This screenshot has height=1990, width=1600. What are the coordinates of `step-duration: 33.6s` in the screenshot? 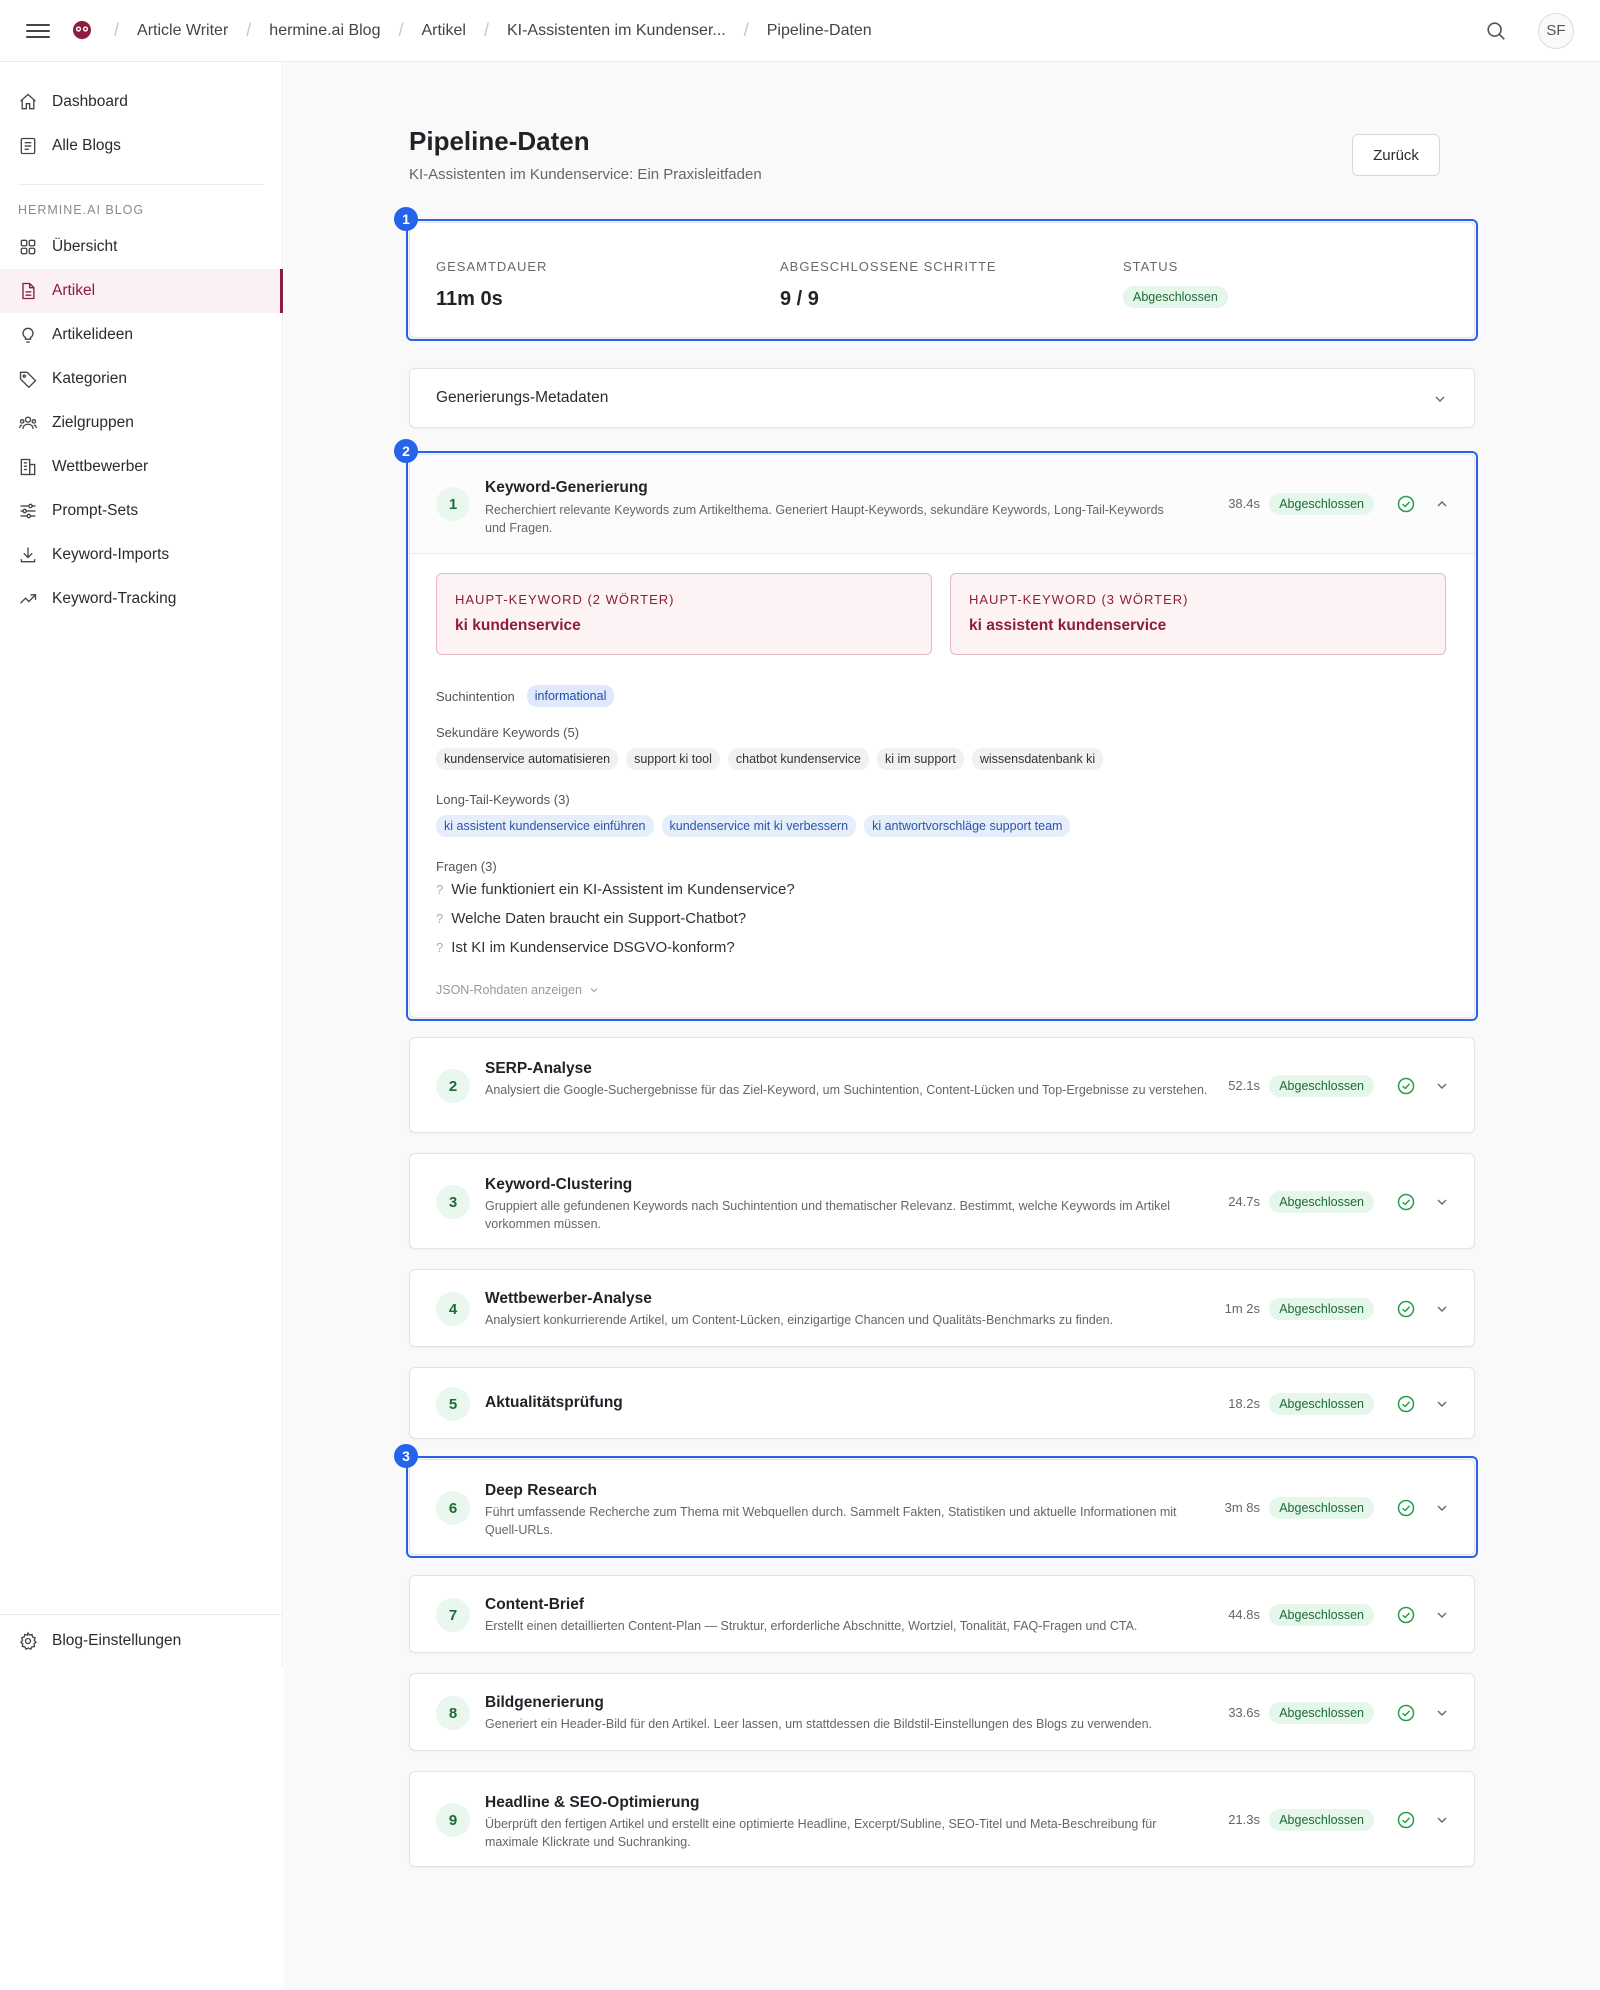 It's located at (1244, 1712).